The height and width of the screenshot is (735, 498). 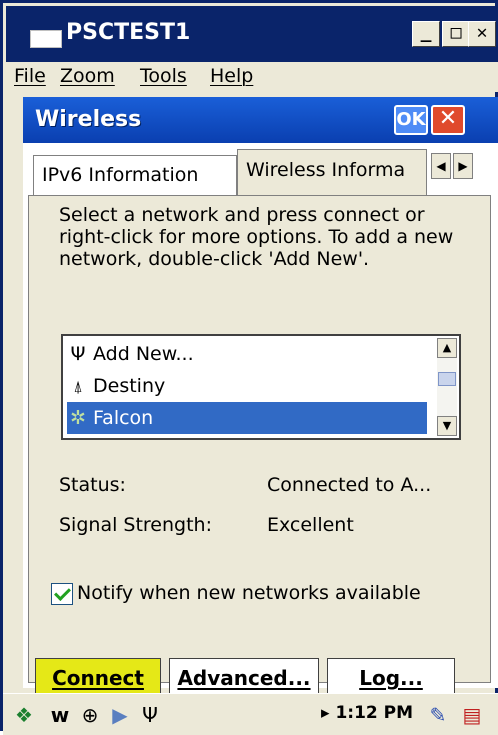 I want to click on notify-checkbox, so click(x=62, y=593).